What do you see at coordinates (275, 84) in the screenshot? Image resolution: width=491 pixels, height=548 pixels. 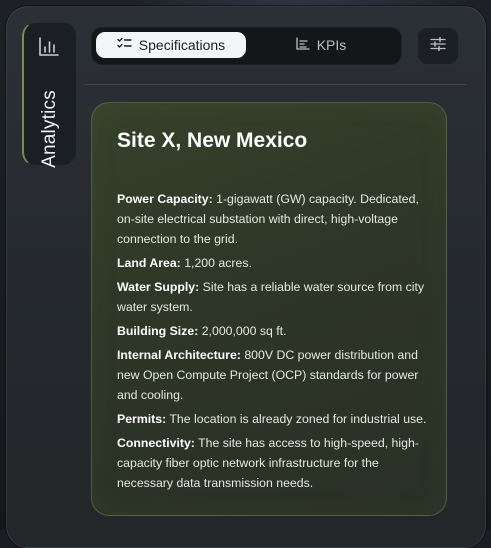 I see `header-divider` at bounding box center [275, 84].